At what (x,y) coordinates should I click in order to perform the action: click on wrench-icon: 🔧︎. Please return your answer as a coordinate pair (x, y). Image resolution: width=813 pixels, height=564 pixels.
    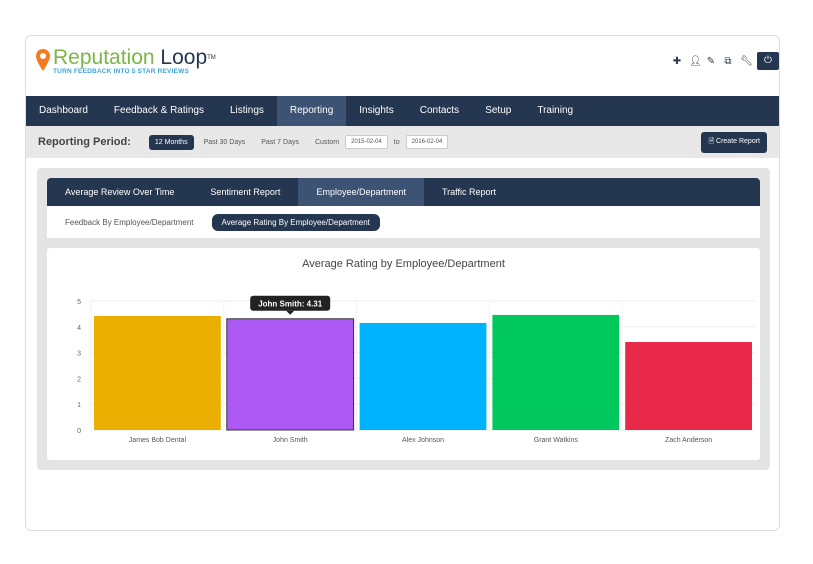
    Looking at the image, I should click on (746, 61).